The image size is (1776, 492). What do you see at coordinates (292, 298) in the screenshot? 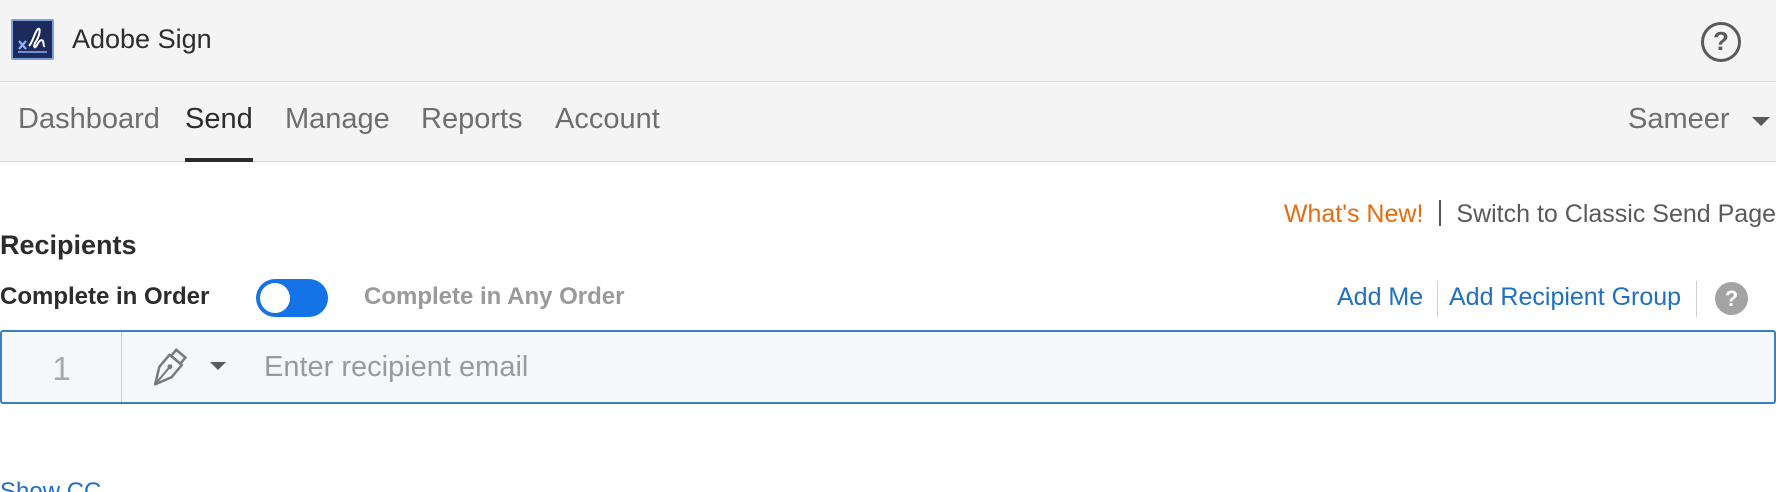
I see `order-toggle` at bounding box center [292, 298].